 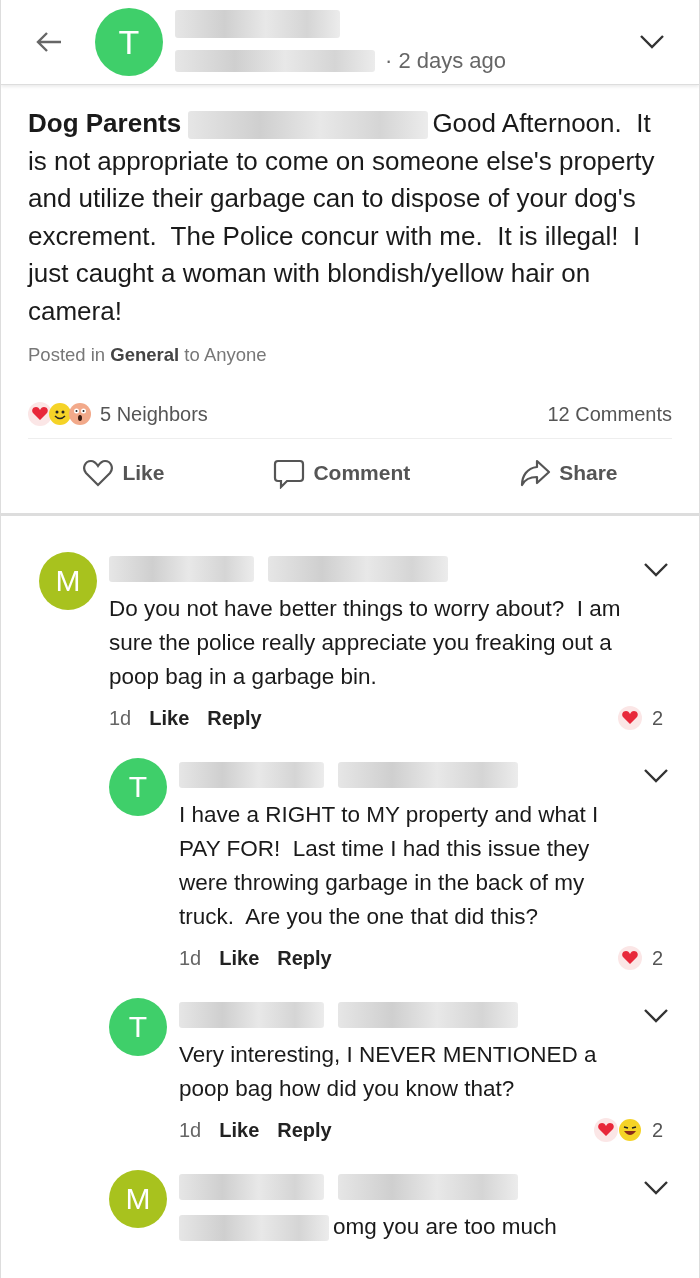 I want to click on share-button: Share, so click(x=568, y=473).